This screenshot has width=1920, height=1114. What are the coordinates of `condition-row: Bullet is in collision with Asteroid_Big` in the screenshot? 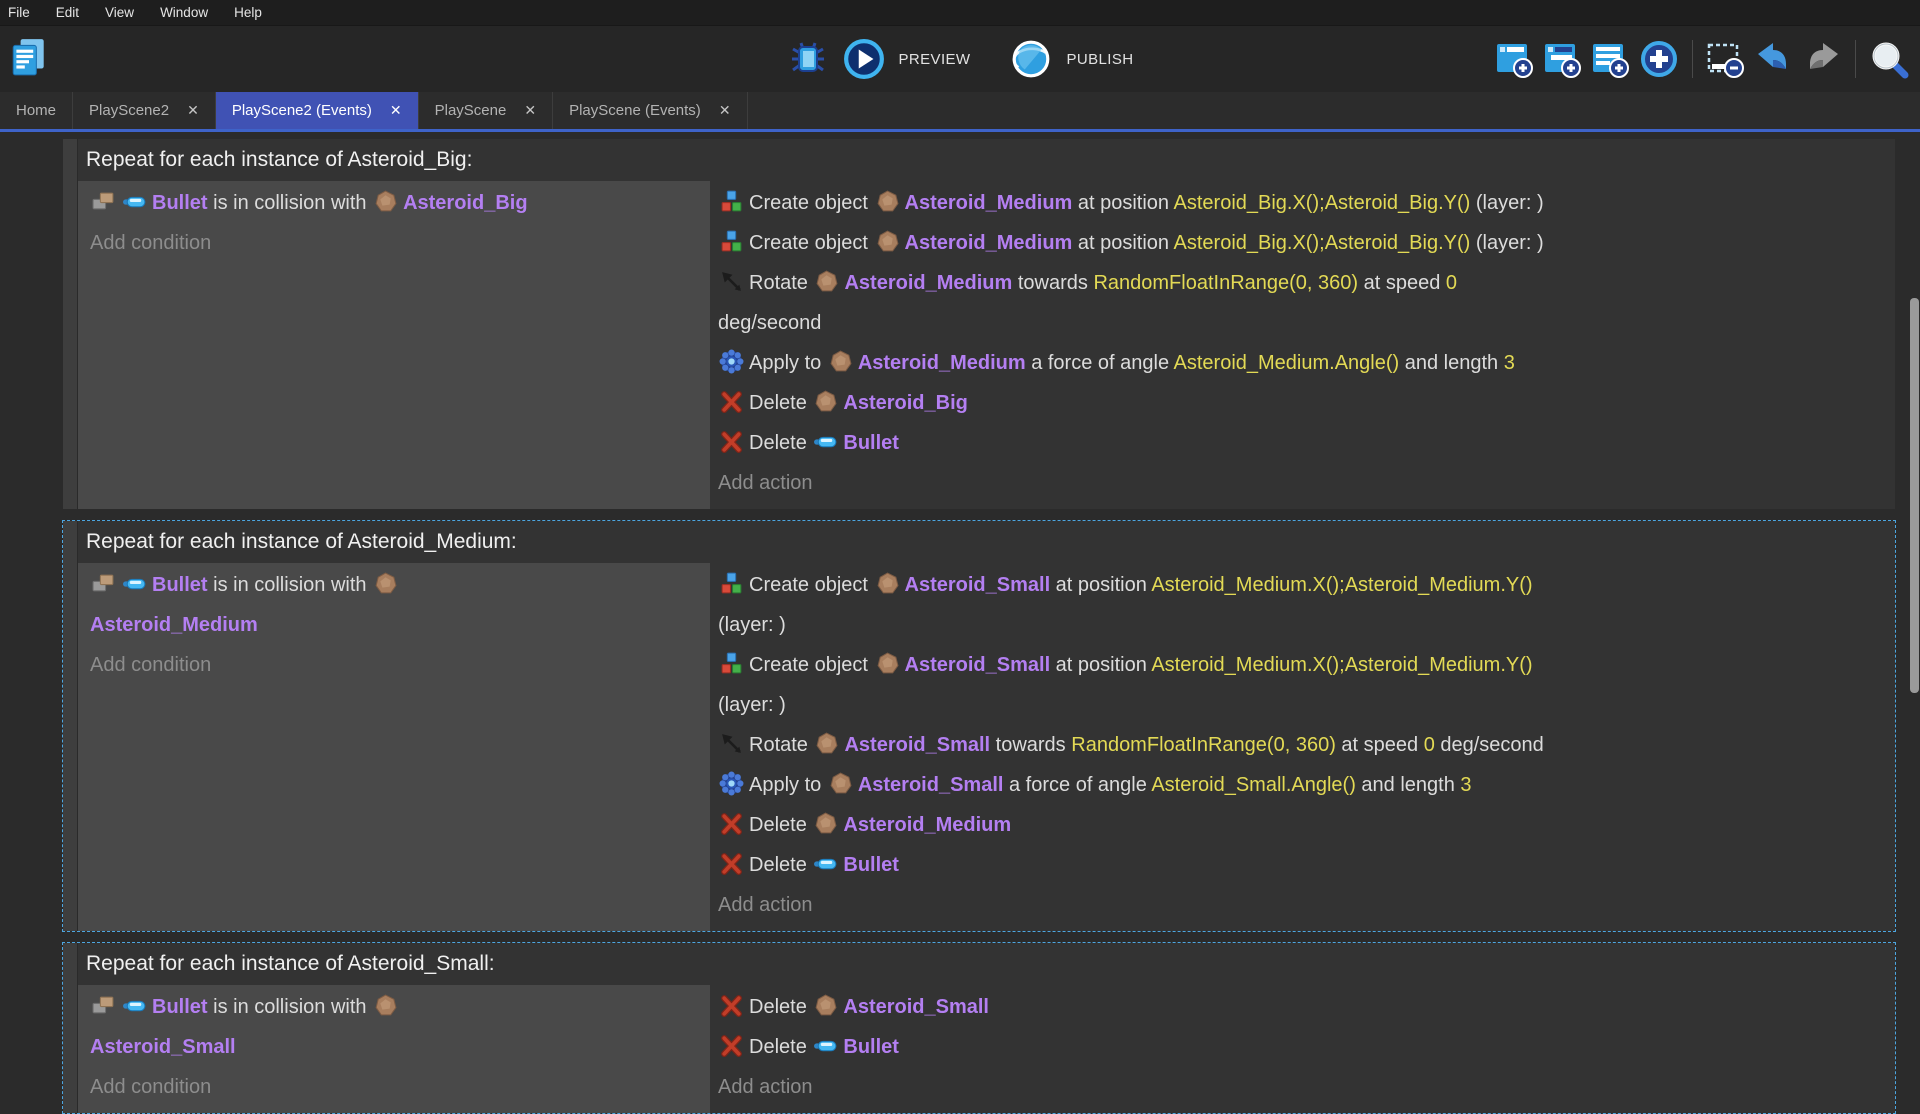 It's located at (397, 203).